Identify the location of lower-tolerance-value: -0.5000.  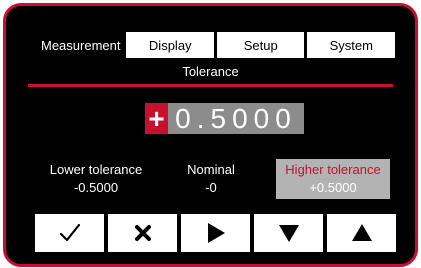
(96, 187).